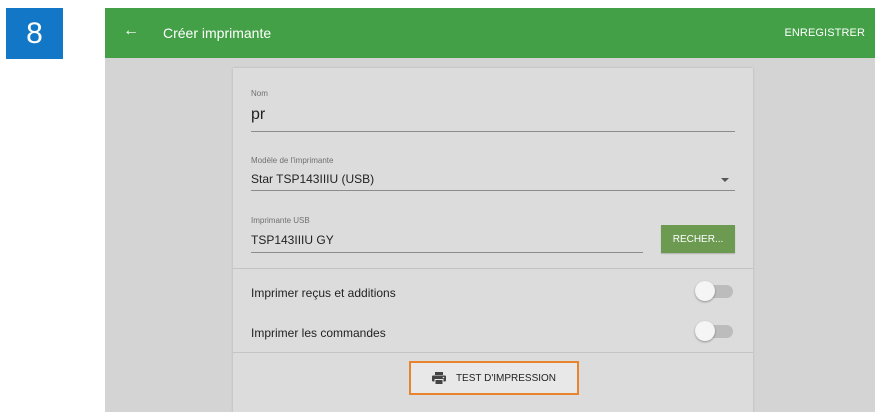 The image size is (875, 412). Describe the element at coordinates (259, 93) in the screenshot. I see `name-field-label: Nom` at that location.